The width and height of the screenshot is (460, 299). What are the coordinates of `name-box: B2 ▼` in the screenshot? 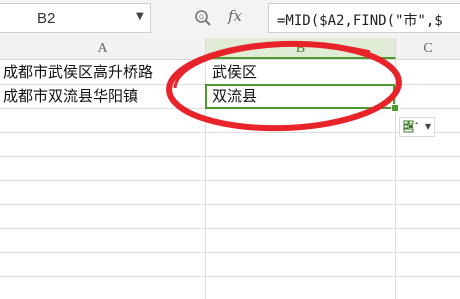 It's located at (75, 18).